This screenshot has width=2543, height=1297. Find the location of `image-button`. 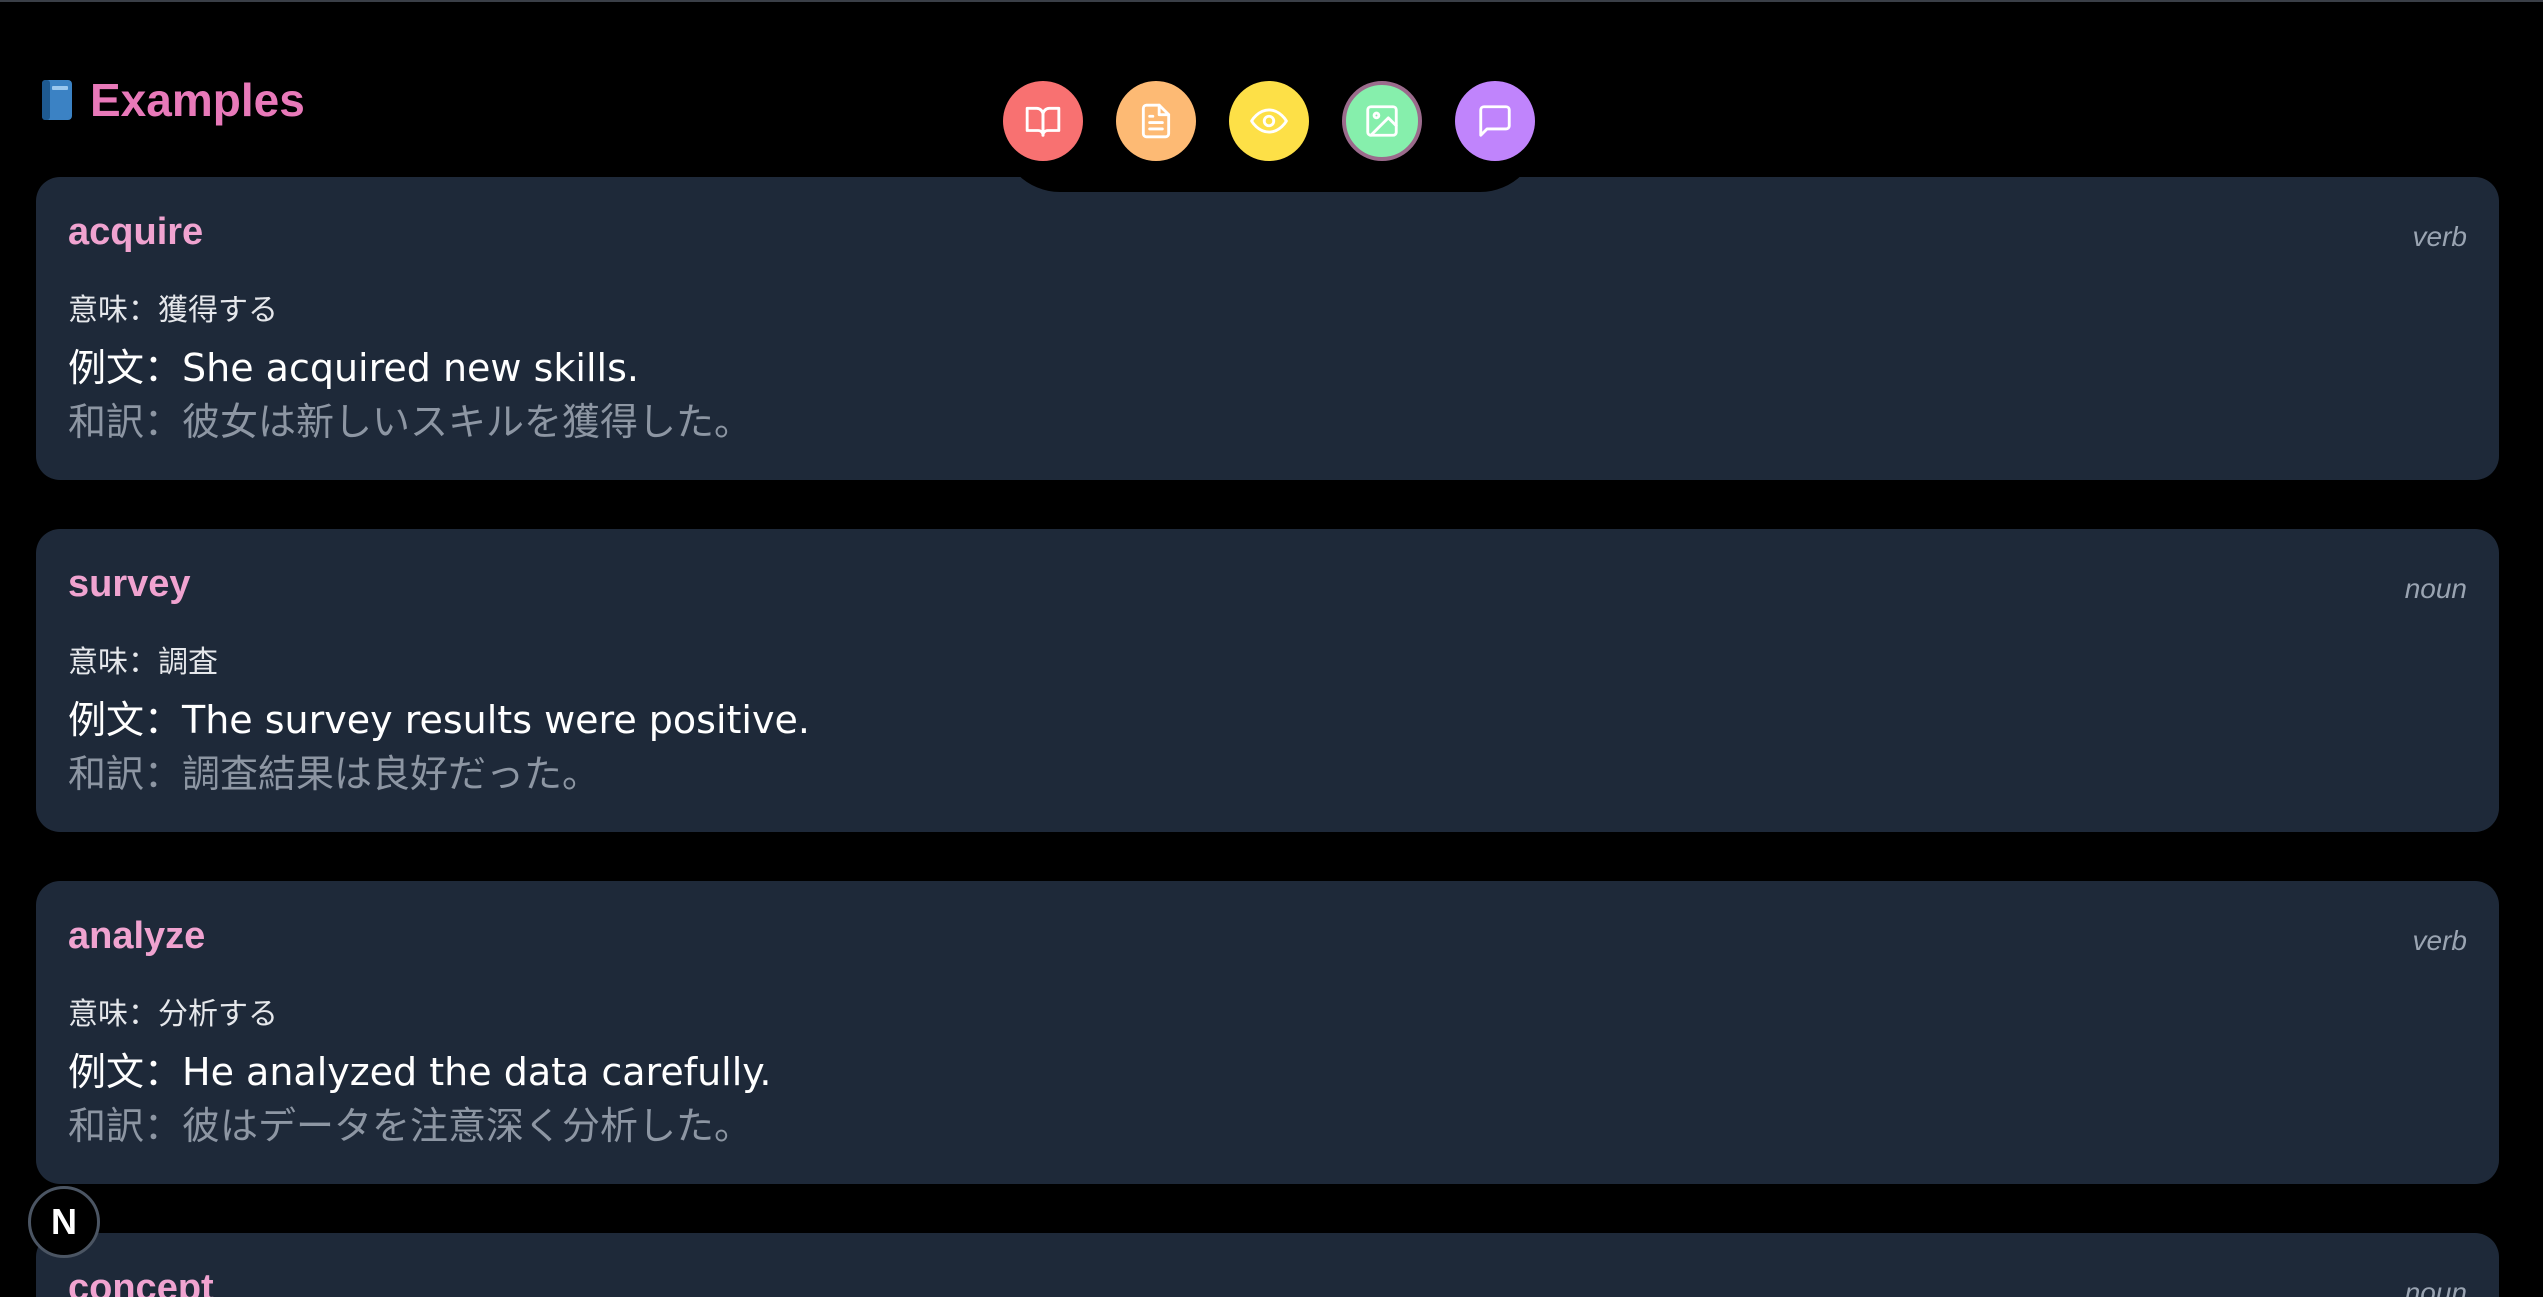

image-button is located at coordinates (1382, 121).